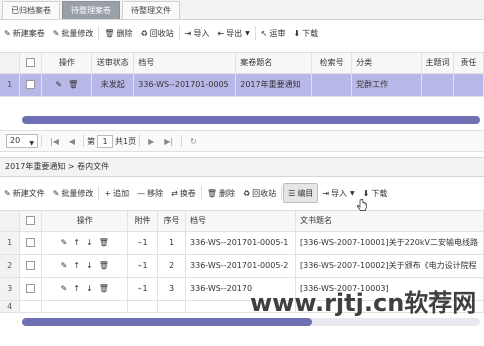 This screenshot has width=484, height=346. What do you see at coordinates (168, 141) in the screenshot?
I see `last-page-icon: ▶|` at bounding box center [168, 141].